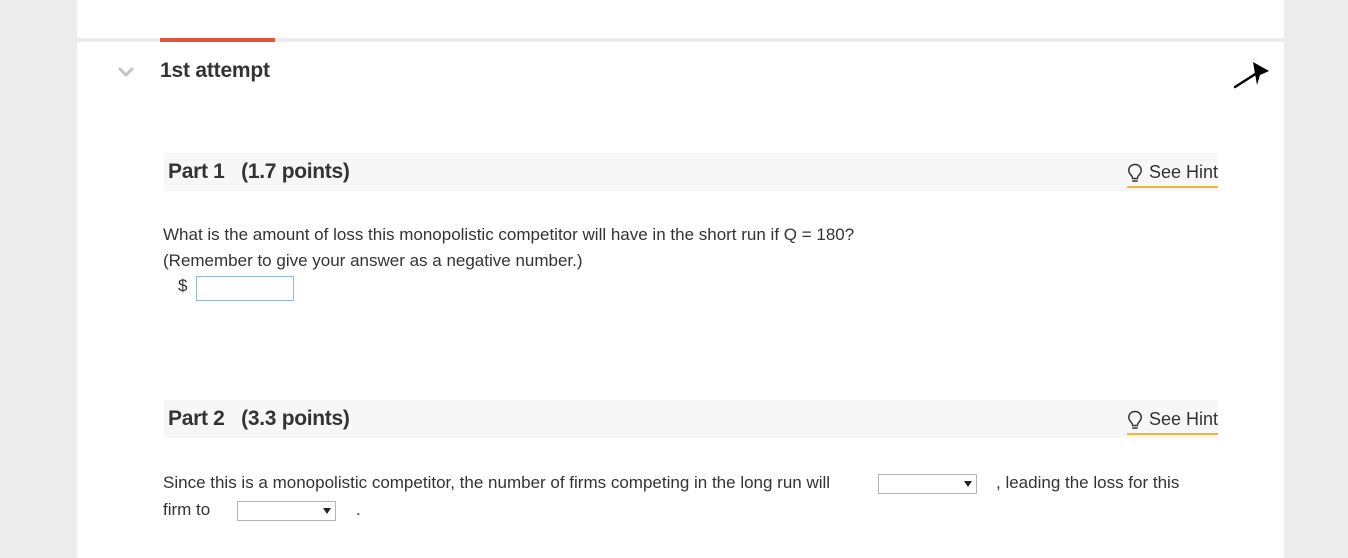  I want to click on part-2-title: Part 2 (3.3 points), so click(259, 418).